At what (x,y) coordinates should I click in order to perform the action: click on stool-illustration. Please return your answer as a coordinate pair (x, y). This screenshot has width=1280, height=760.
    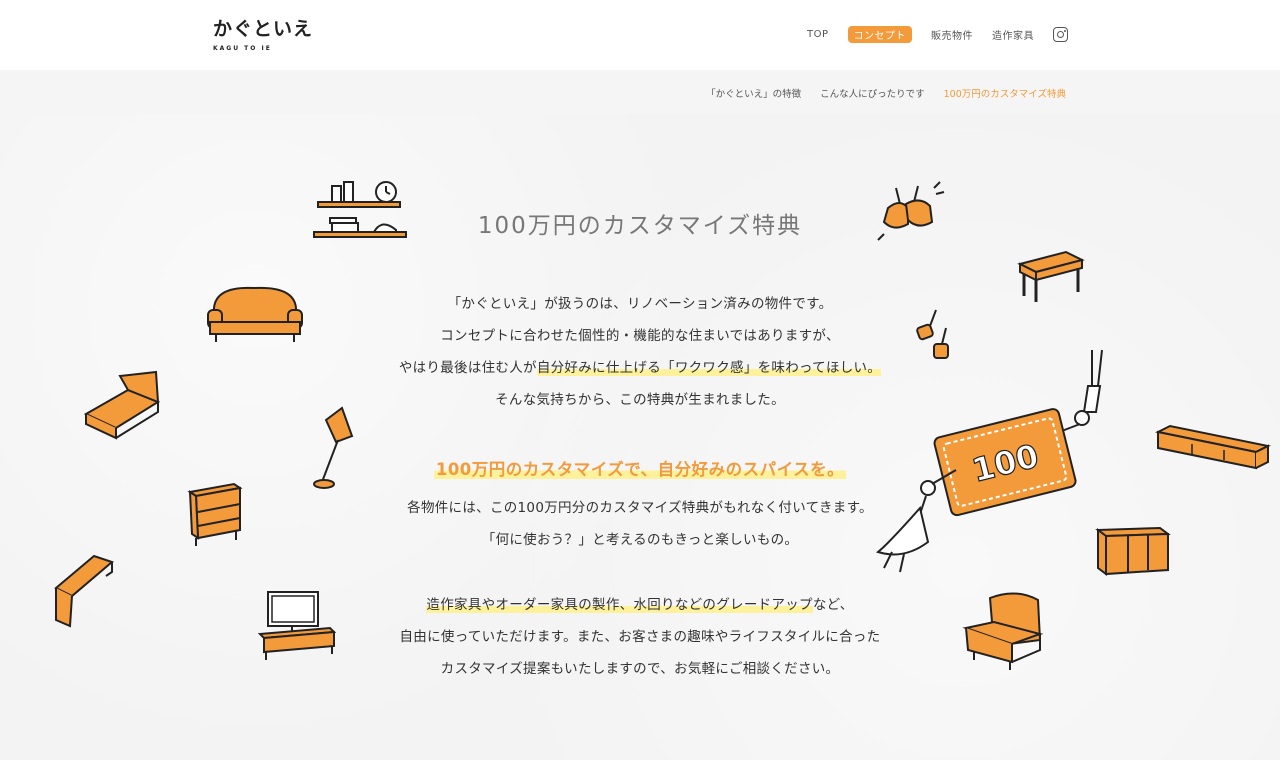
    Looking at the image, I should click on (84, 591).